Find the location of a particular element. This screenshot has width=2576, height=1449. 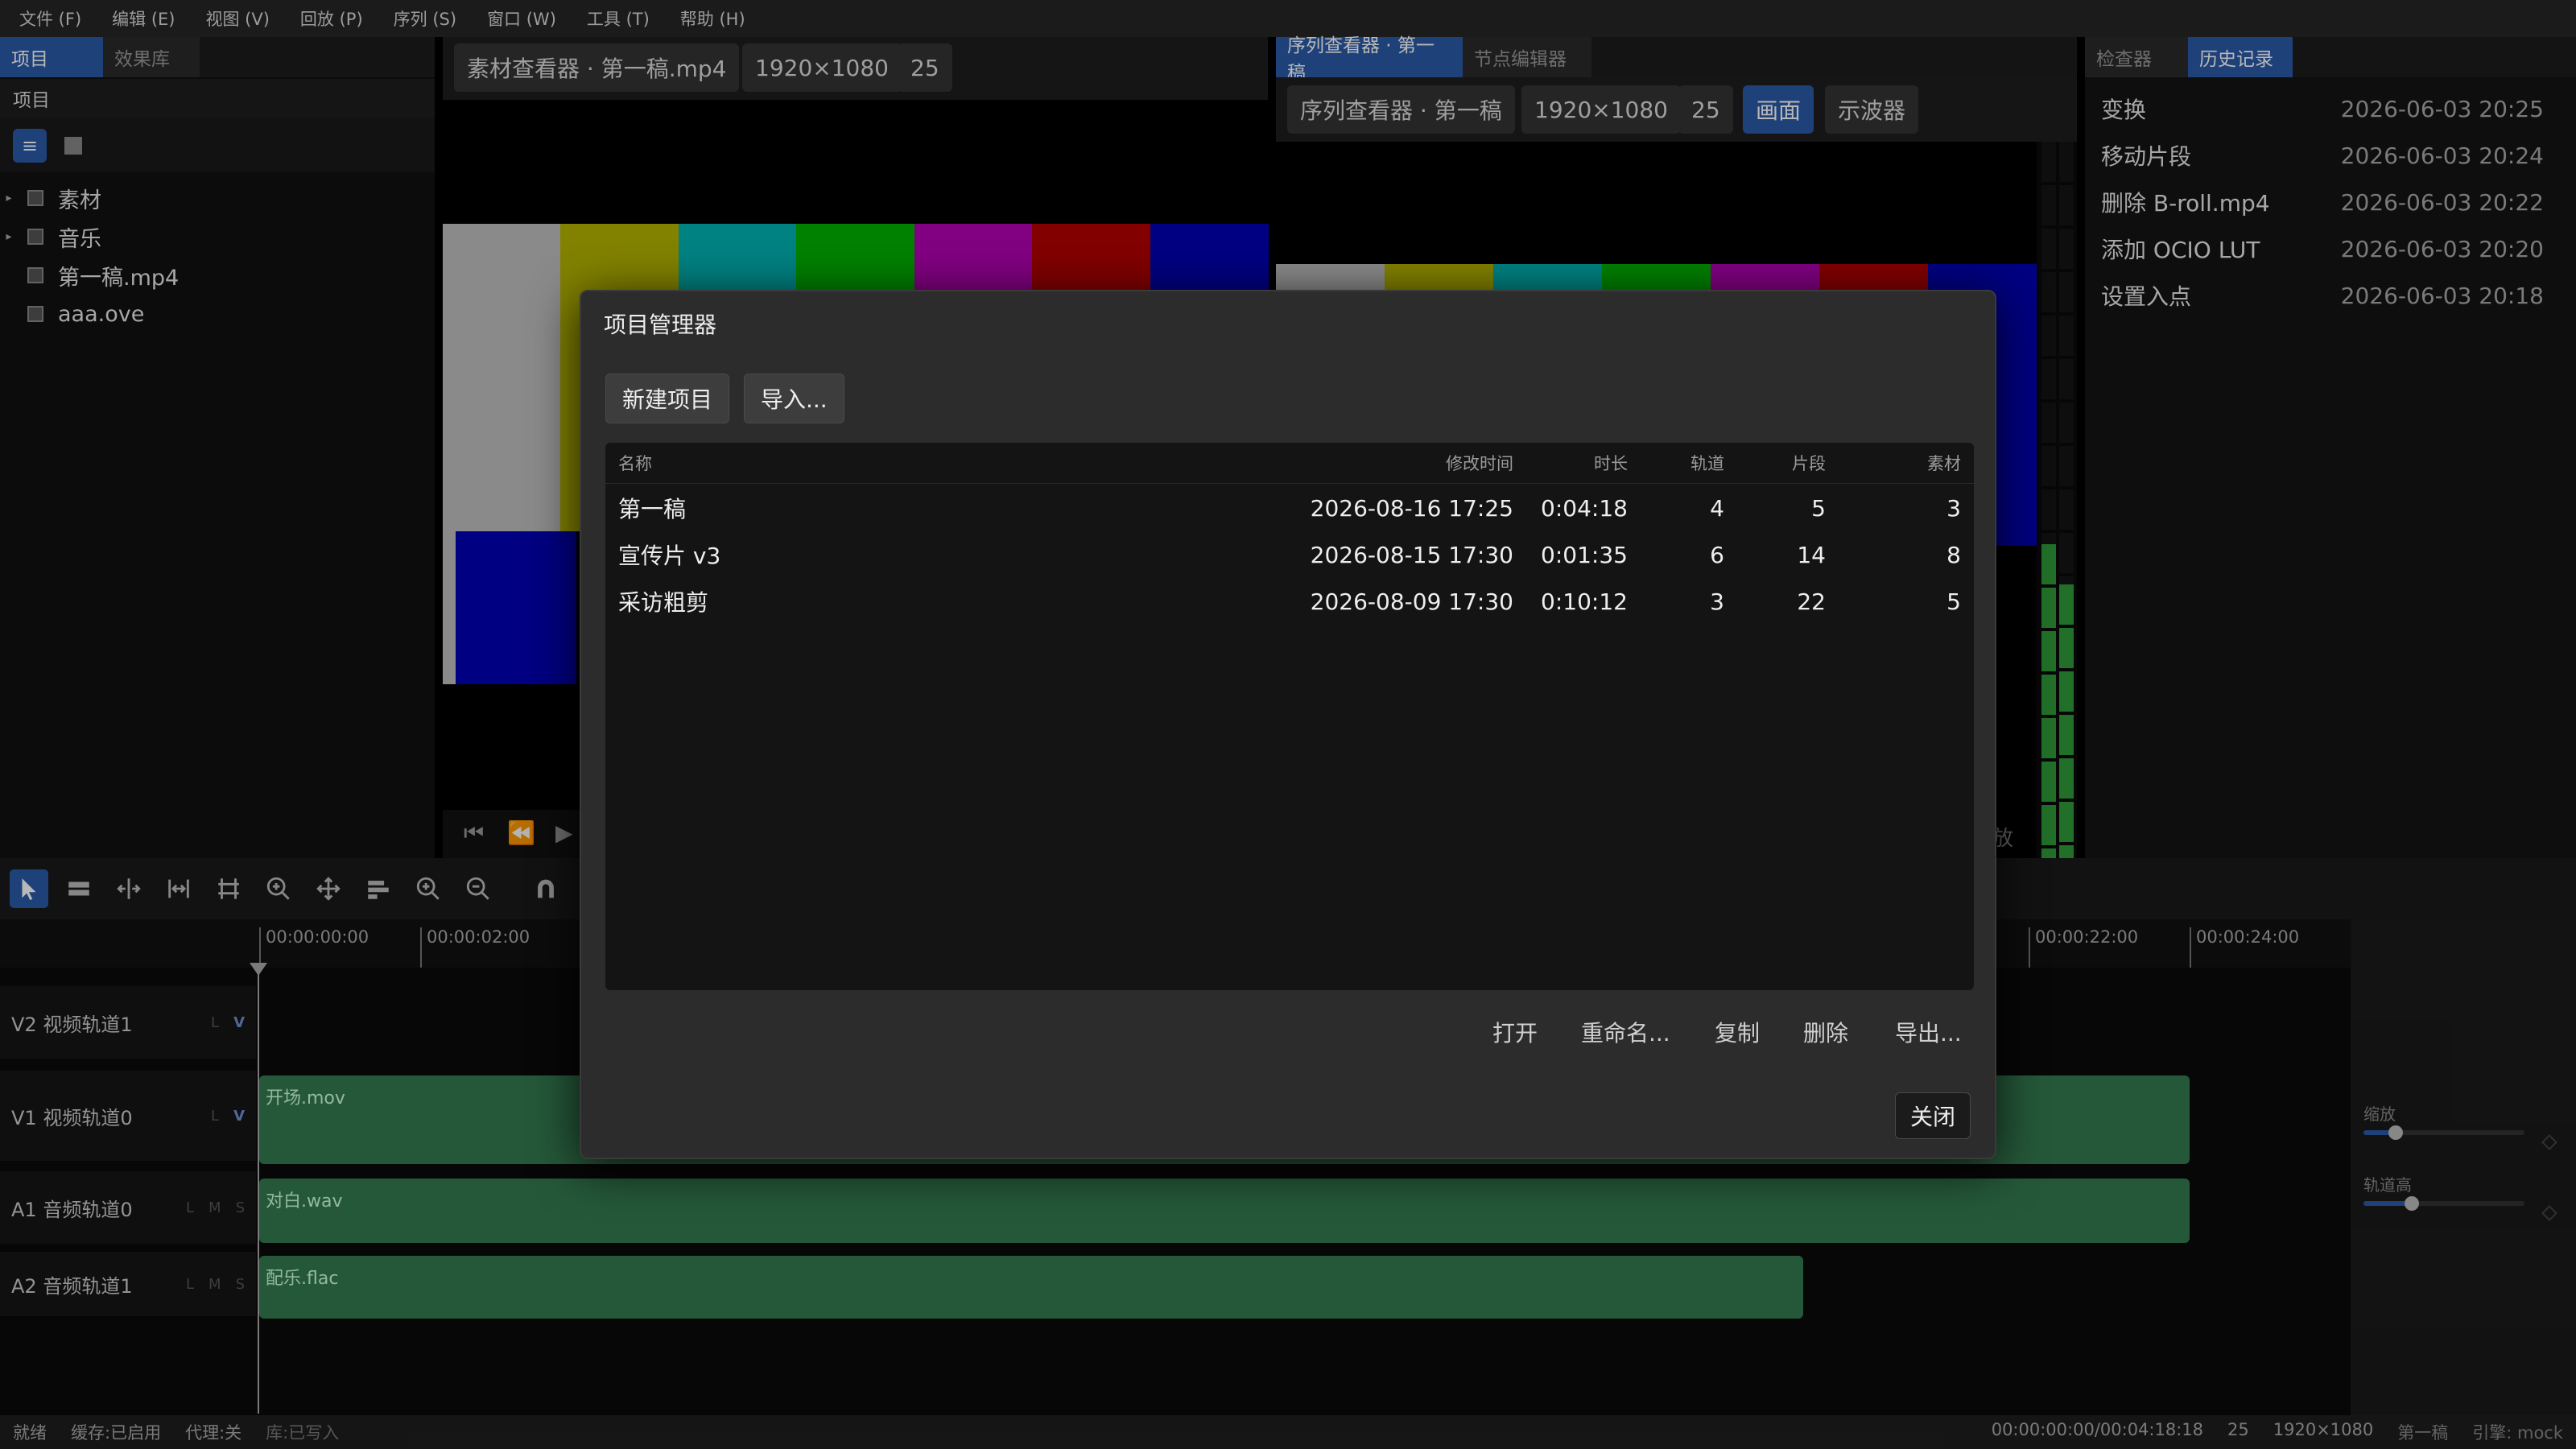

close-button: 关闭 is located at coordinates (1933, 1115).